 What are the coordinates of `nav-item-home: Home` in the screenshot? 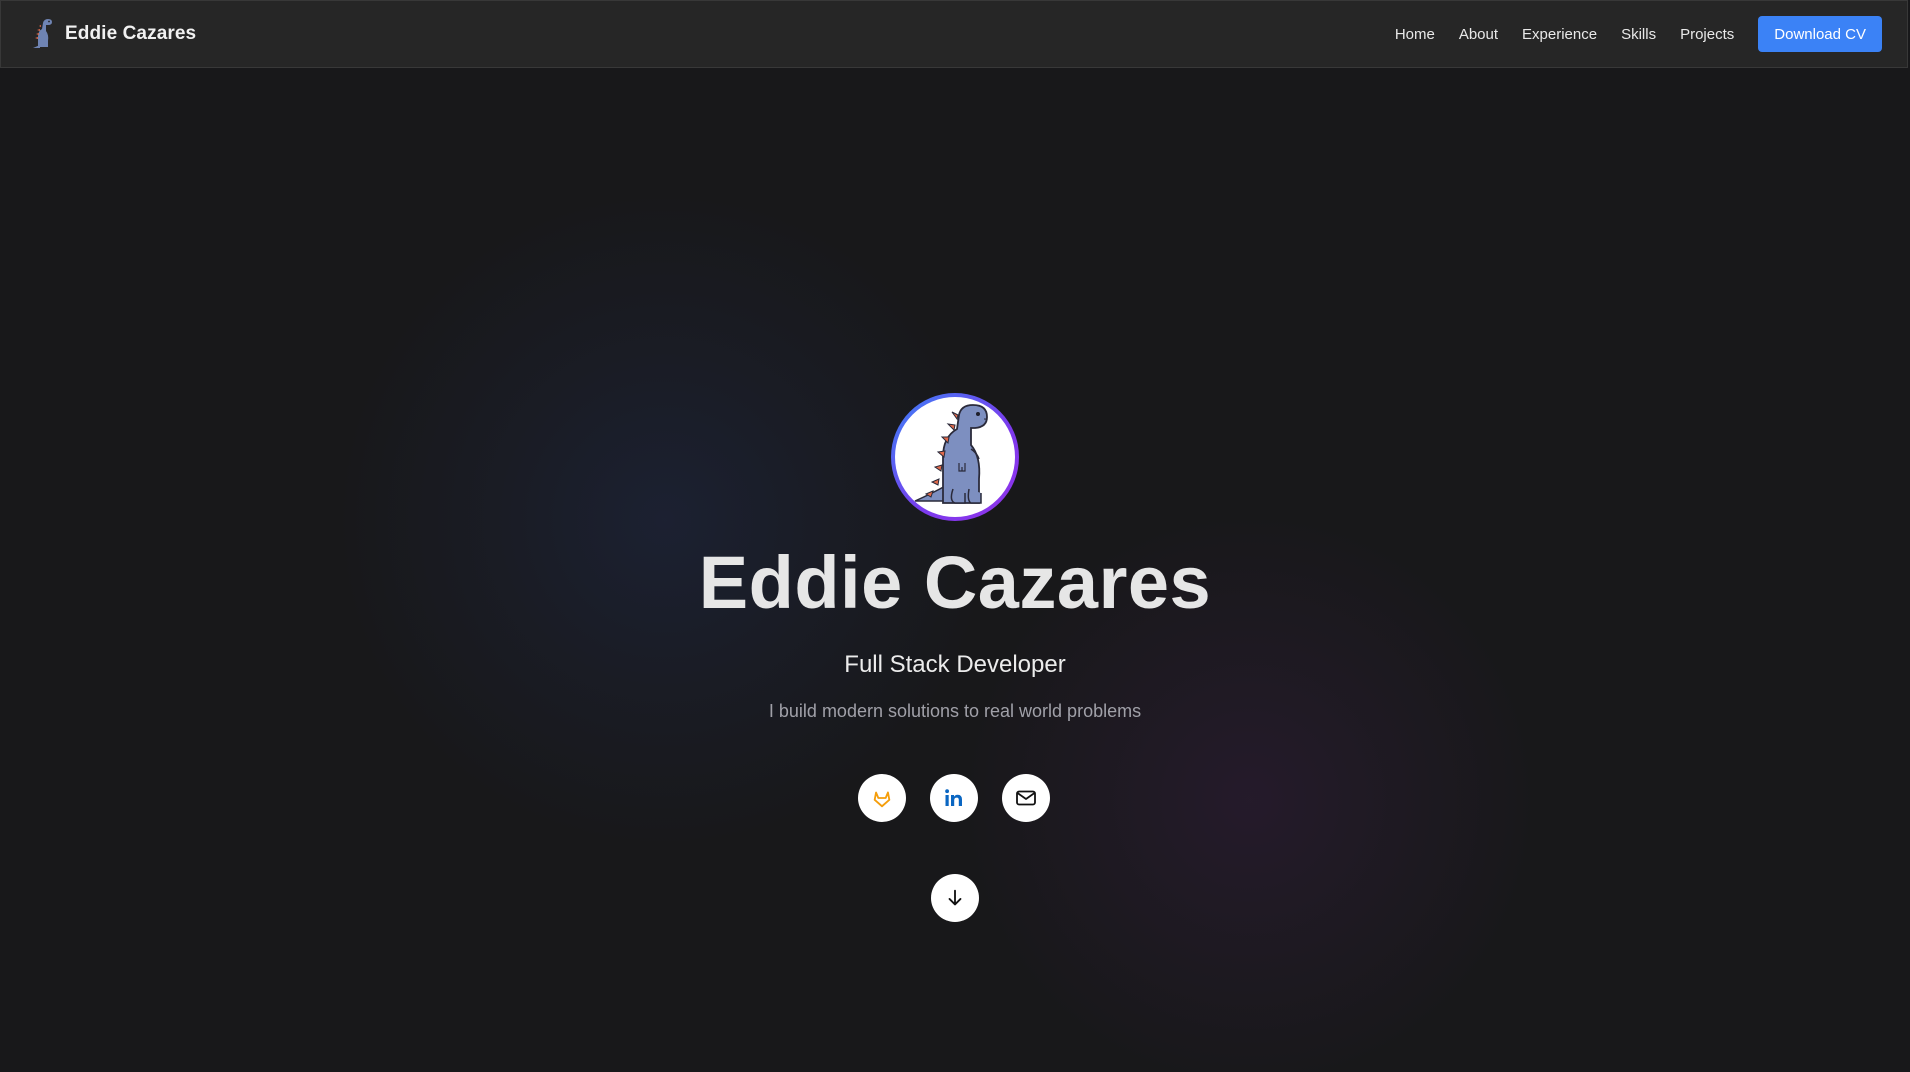 It's located at (1415, 34).